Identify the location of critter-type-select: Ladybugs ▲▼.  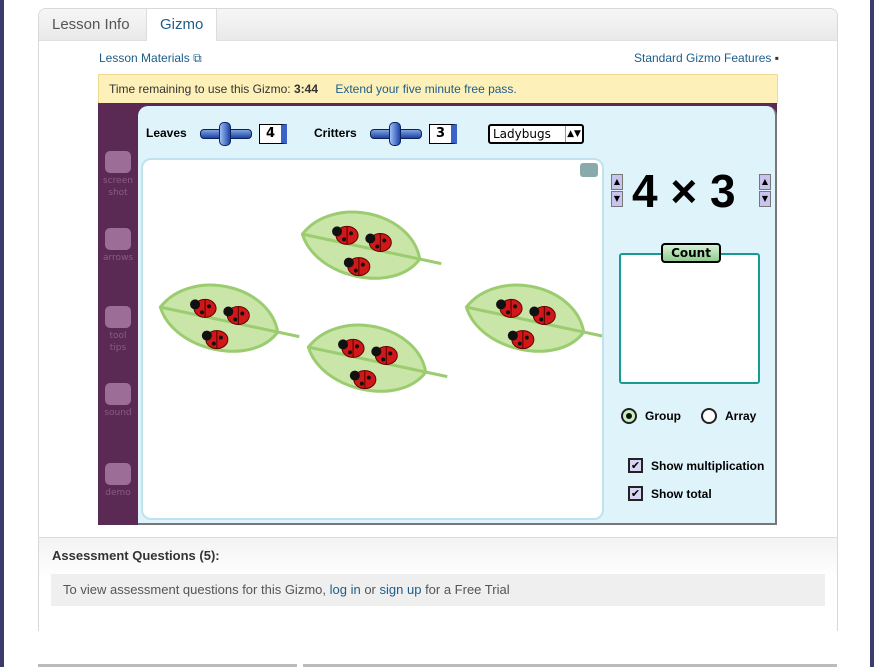
(536, 134).